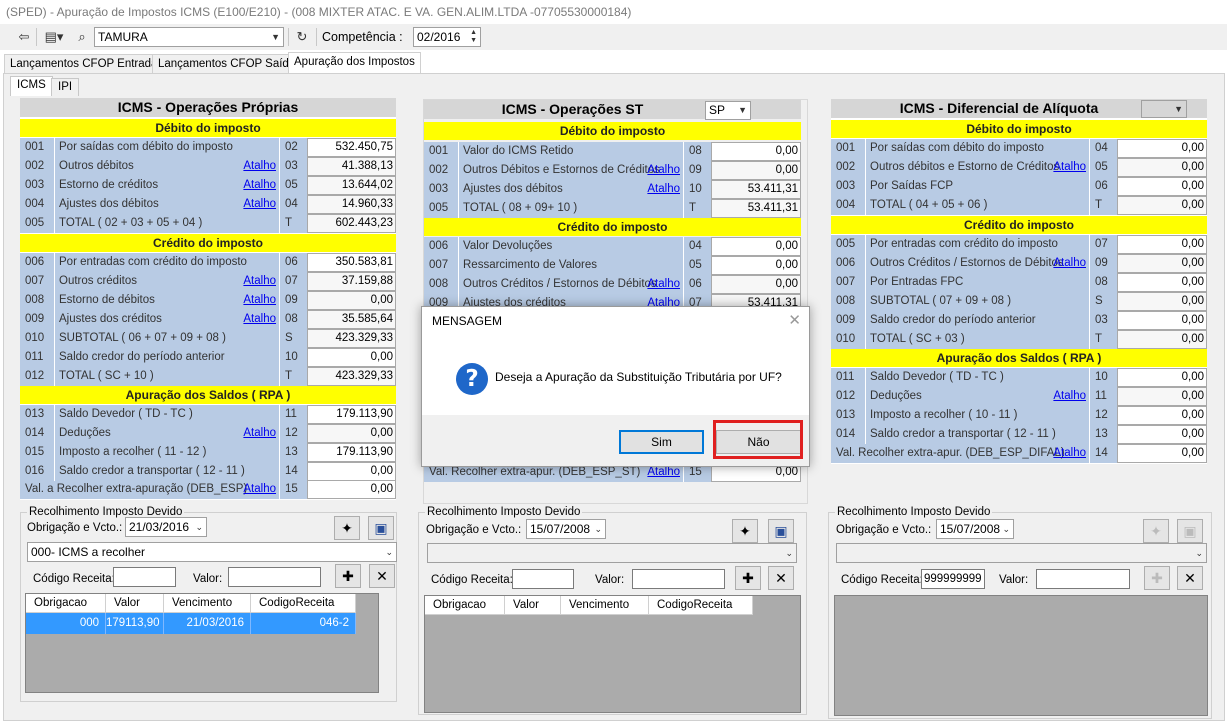  Describe the element at coordinates (354, 63) in the screenshot. I see `tab-apuracao-impostos: Apuração dos Impostos` at that location.